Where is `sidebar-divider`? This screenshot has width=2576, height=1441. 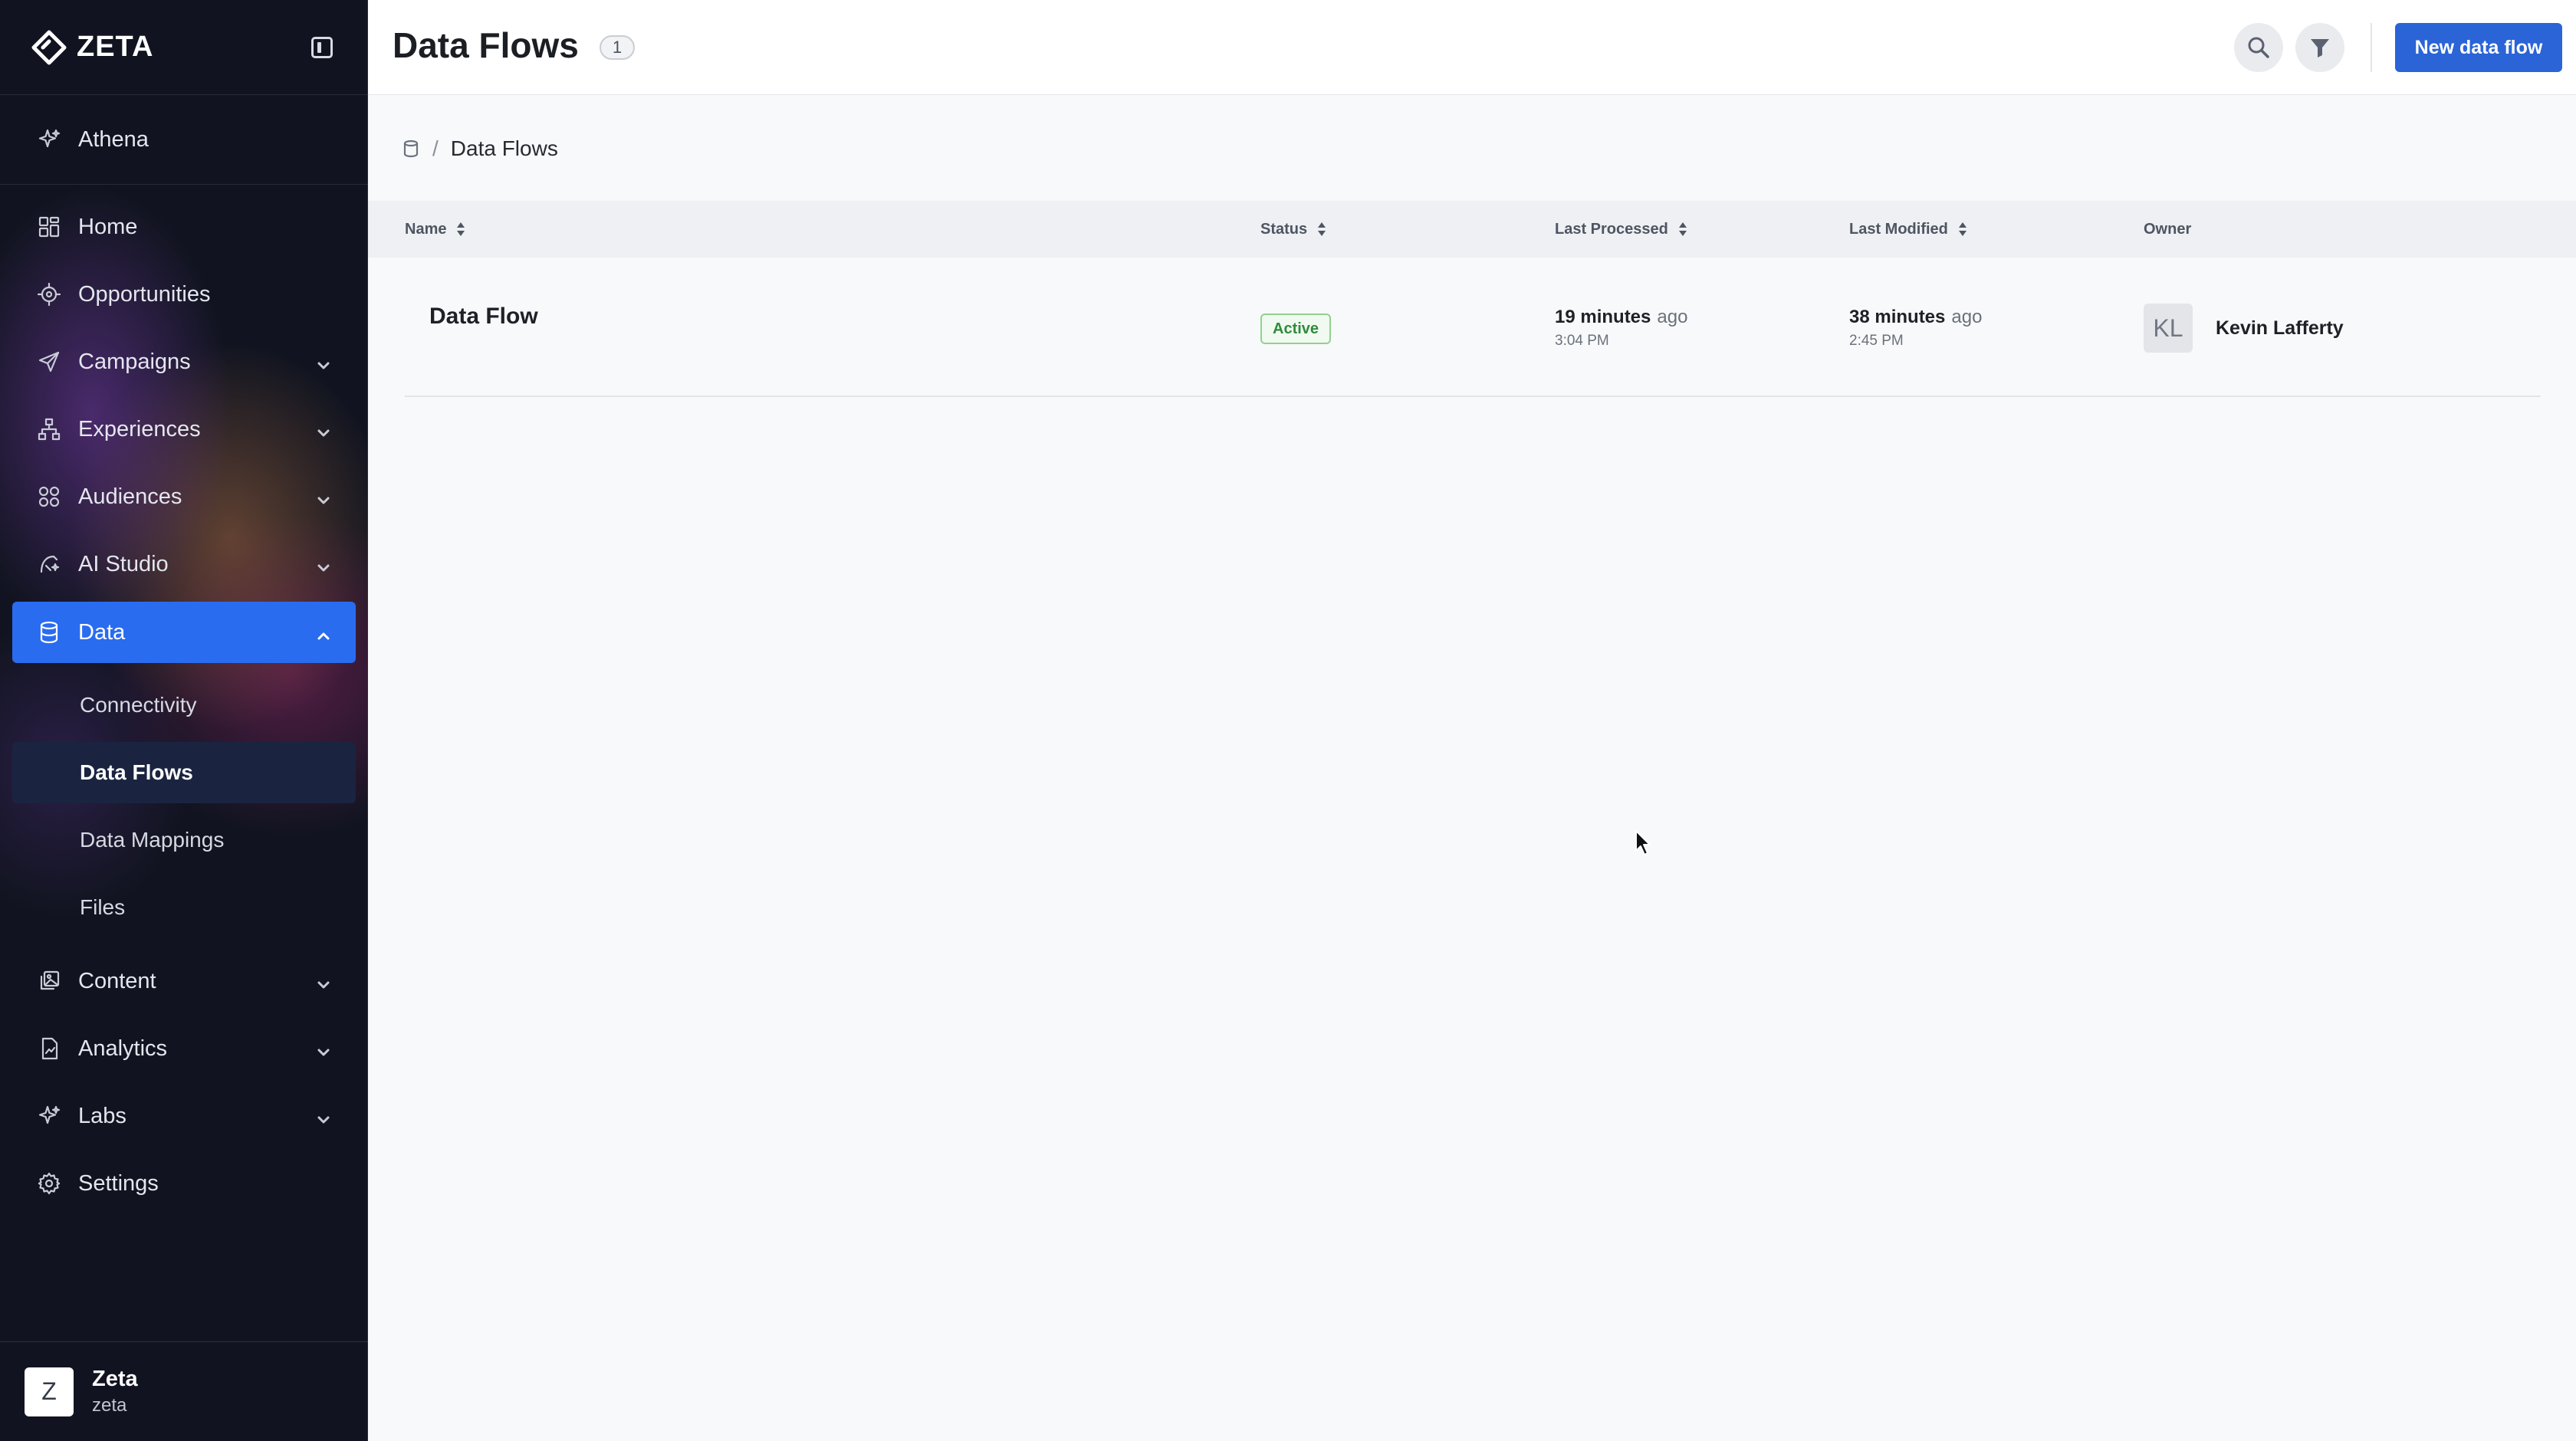 sidebar-divider is located at coordinates (184, 185).